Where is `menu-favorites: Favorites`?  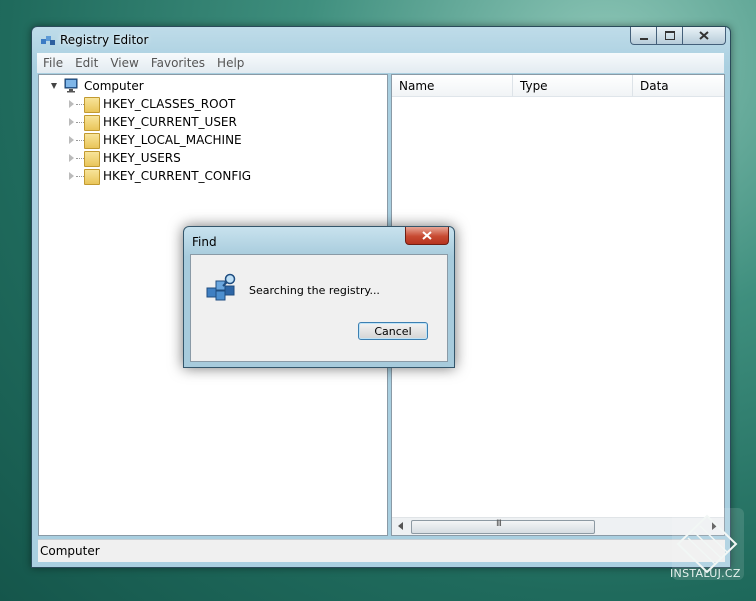 menu-favorites: Favorites is located at coordinates (178, 63).